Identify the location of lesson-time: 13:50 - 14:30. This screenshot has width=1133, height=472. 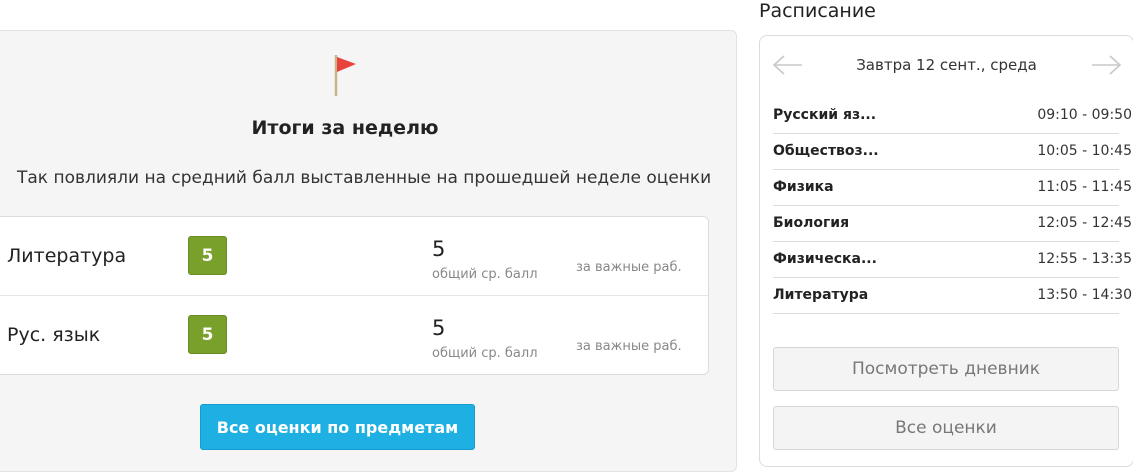
(1084, 295).